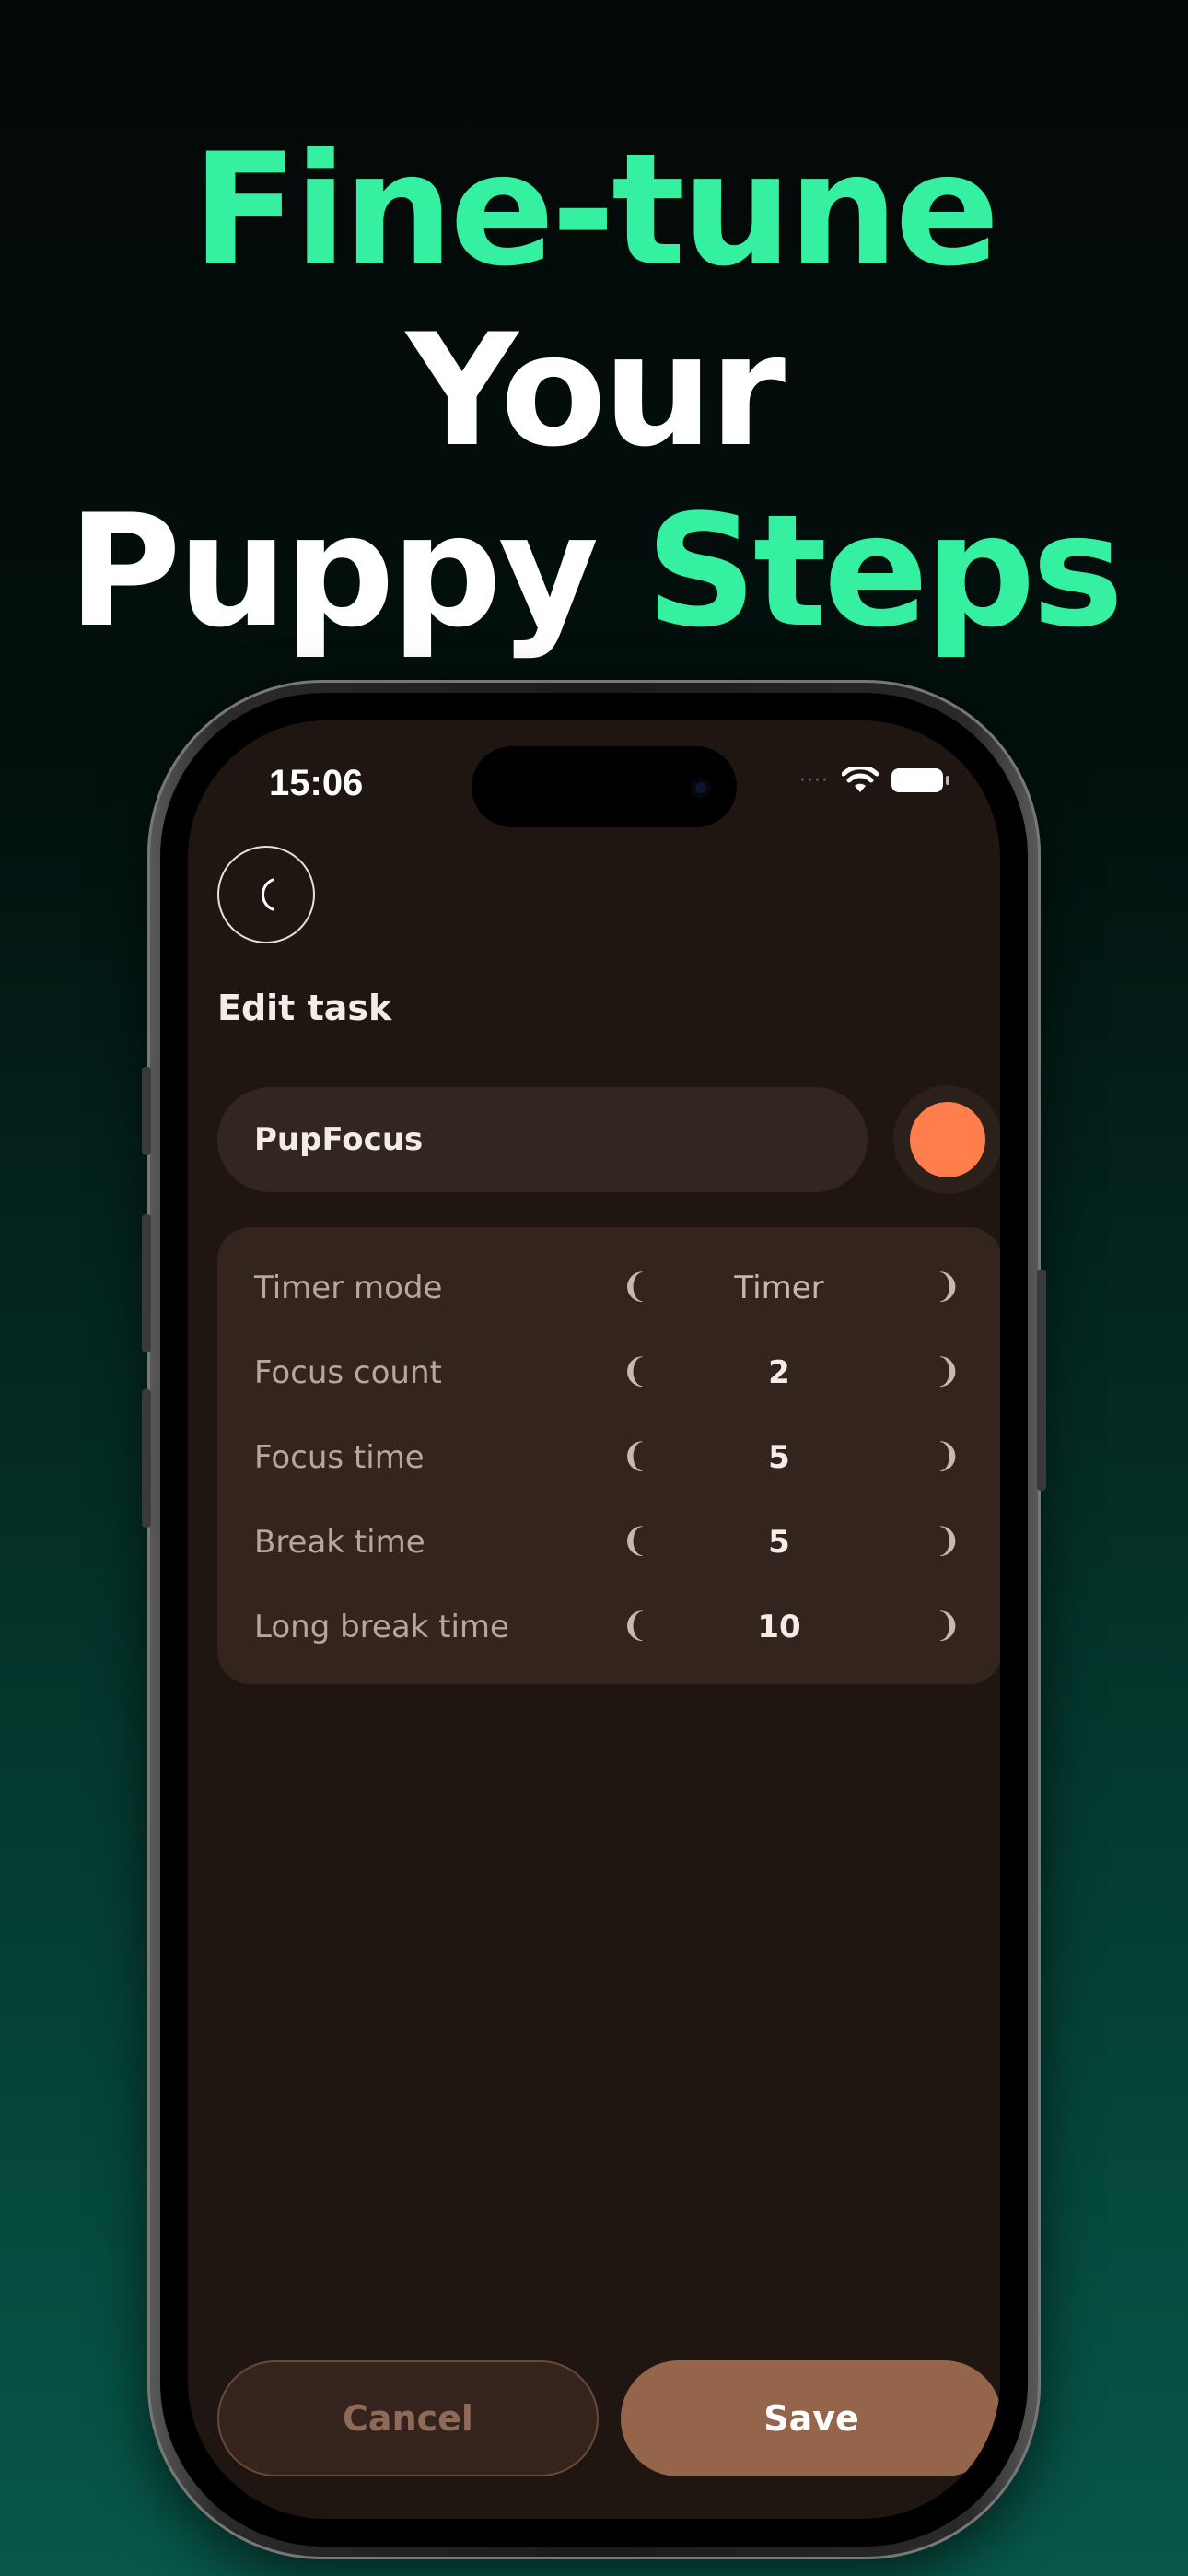  What do you see at coordinates (1041, 1381) in the screenshot?
I see `power-button` at bounding box center [1041, 1381].